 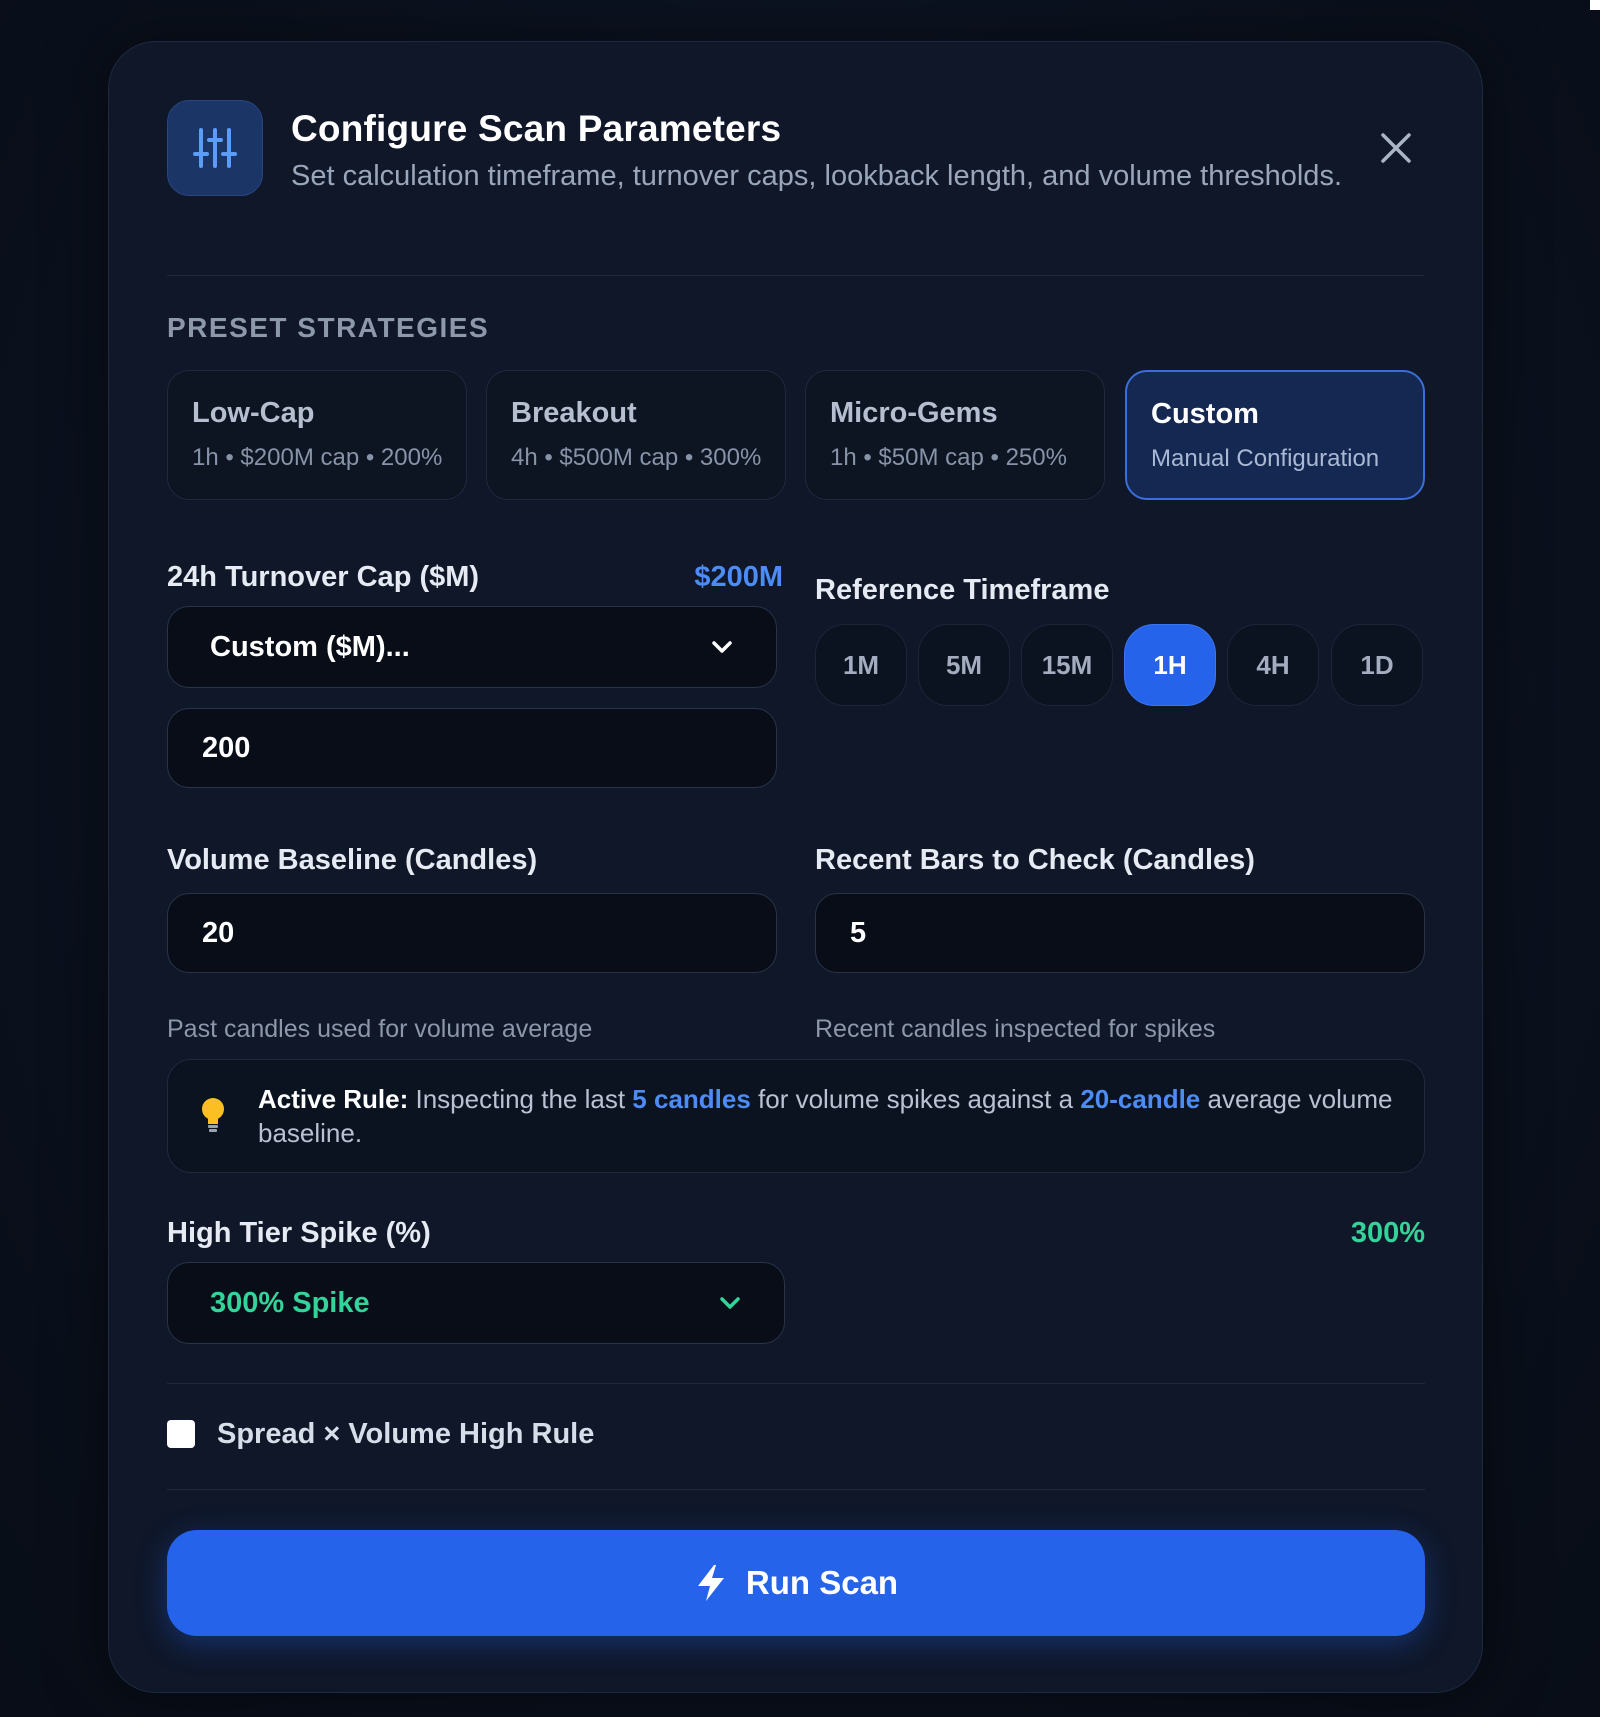 What do you see at coordinates (380, 1029) in the screenshot?
I see `baseline-hint: Past candles used for volume average` at bounding box center [380, 1029].